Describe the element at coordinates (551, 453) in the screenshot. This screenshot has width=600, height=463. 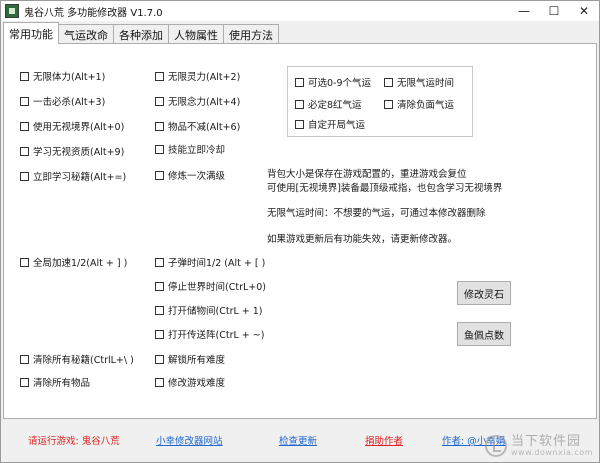
I see `watermark-en: www.downxia.com` at that location.